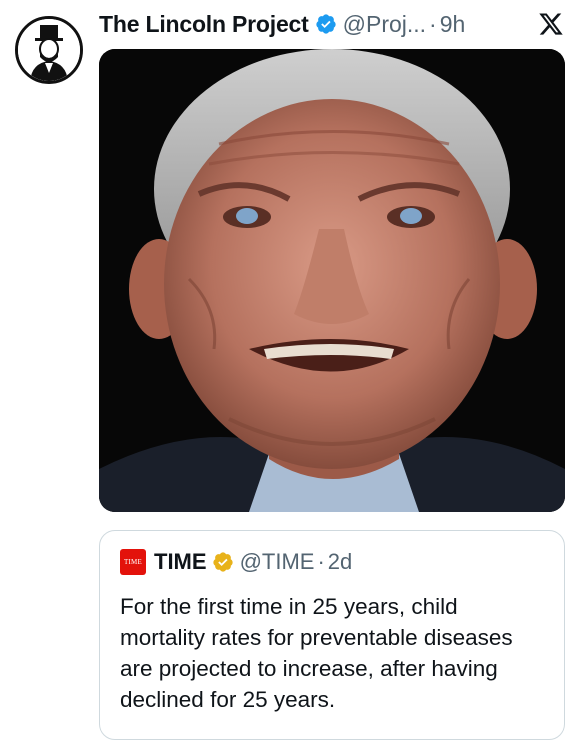  I want to click on author-name: The Lincoln Project, so click(204, 24).